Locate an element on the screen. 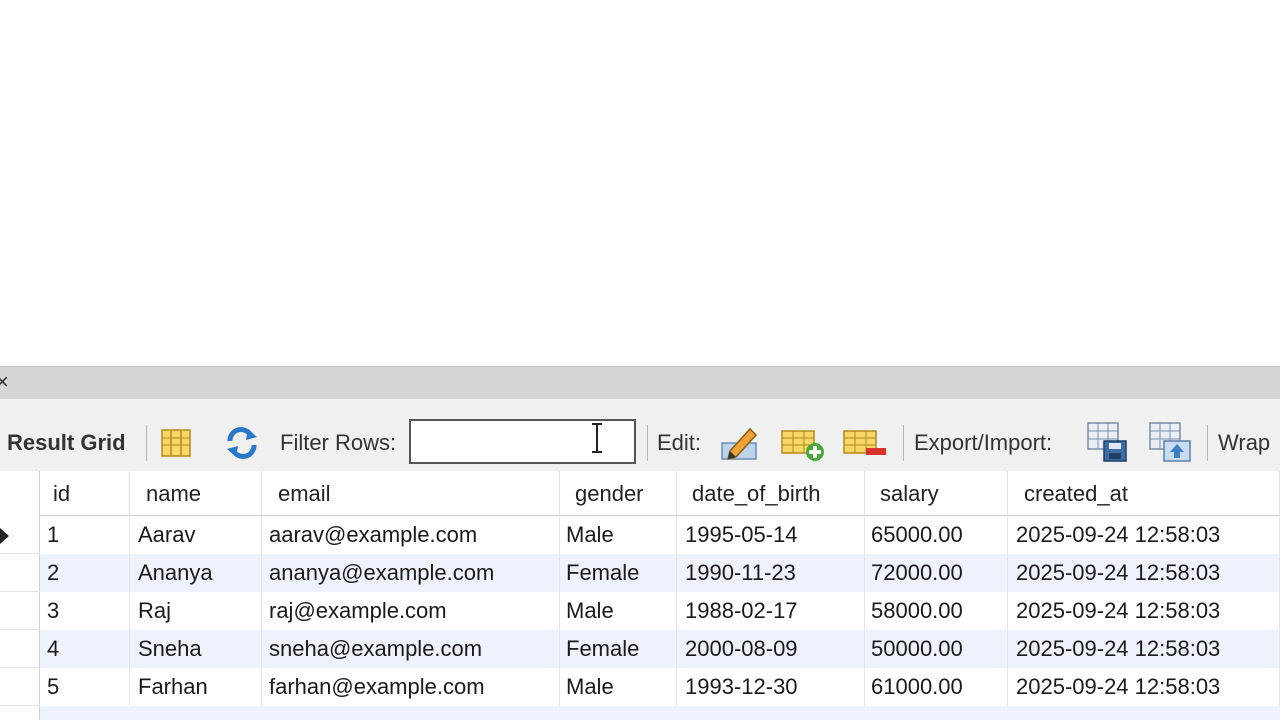 The height and width of the screenshot is (720, 1280). cell-salary: 65000.00 is located at coordinates (936, 535).